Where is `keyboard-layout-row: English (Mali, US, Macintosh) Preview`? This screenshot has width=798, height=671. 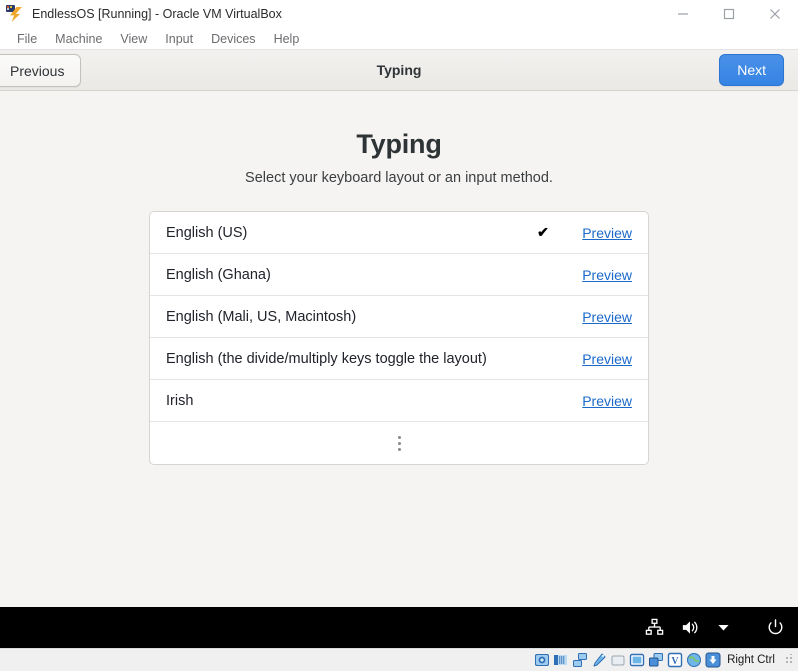 keyboard-layout-row: English (Mali, US, Macintosh) Preview is located at coordinates (399, 317).